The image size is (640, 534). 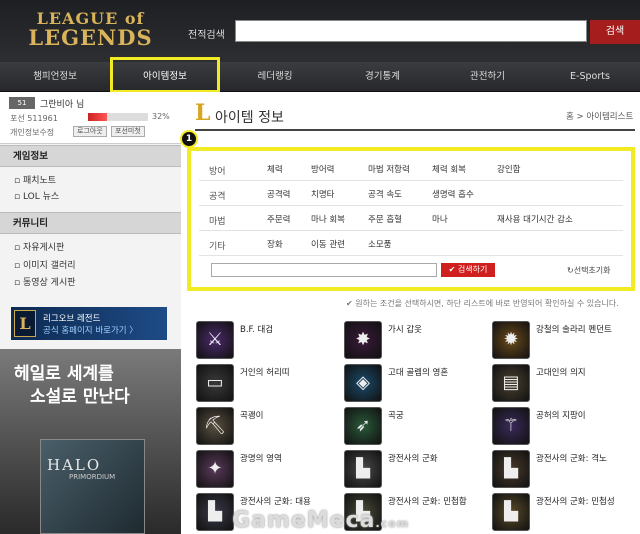 What do you see at coordinates (39, 181) in the screenshot?
I see `link-patch-notes-label: 패치노트` at bounding box center [39, 181].